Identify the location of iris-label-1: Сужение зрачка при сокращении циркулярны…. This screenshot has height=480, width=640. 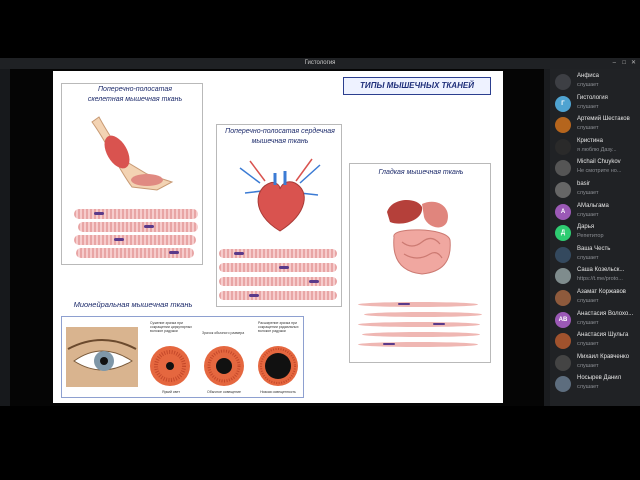
(171, 327).